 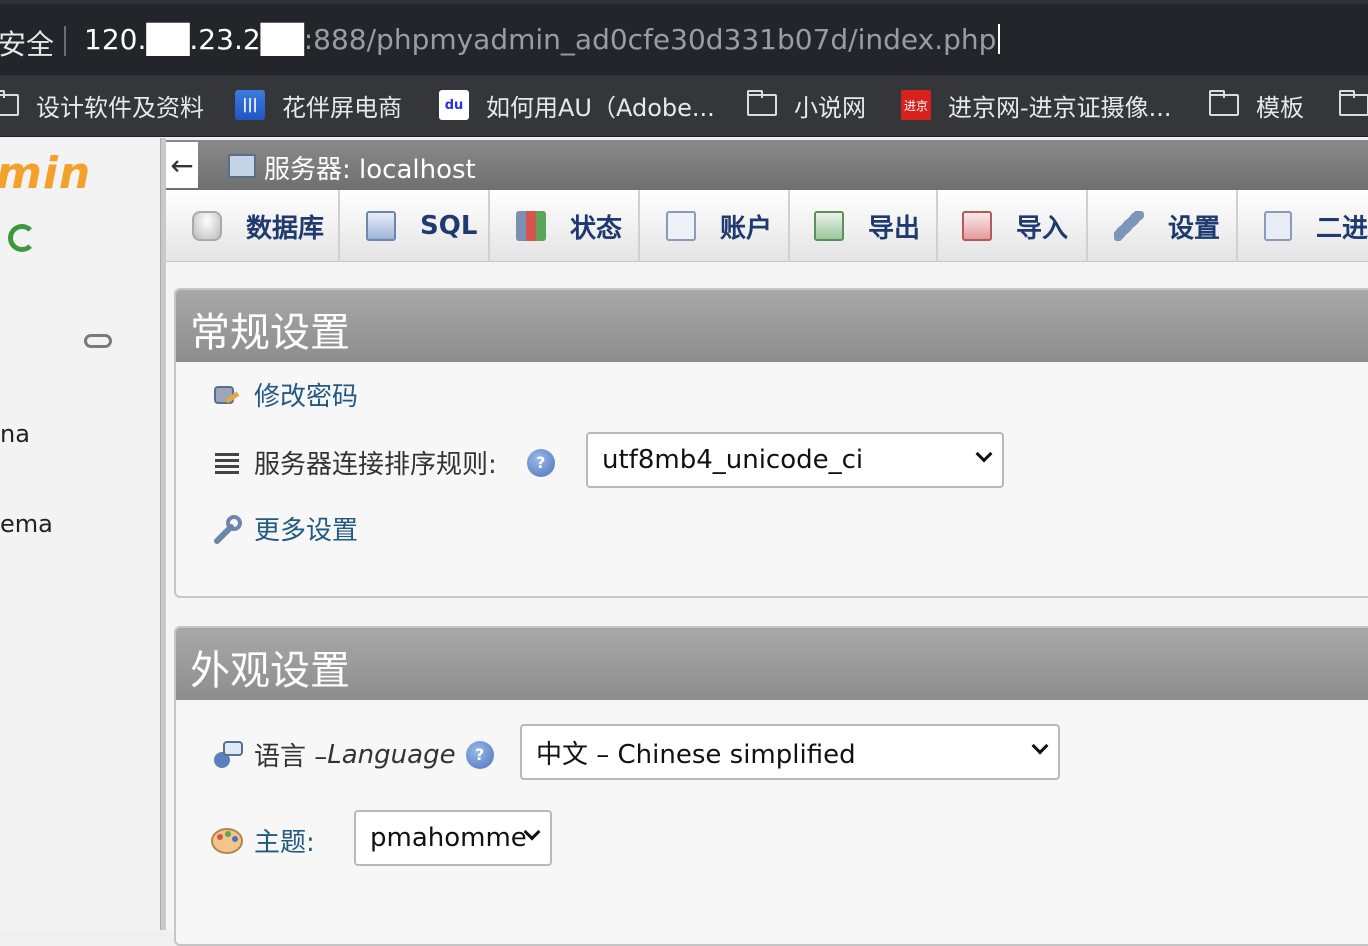 I want to click on bookmark-label: 设计软件及资料, so click(x=120, y=107).